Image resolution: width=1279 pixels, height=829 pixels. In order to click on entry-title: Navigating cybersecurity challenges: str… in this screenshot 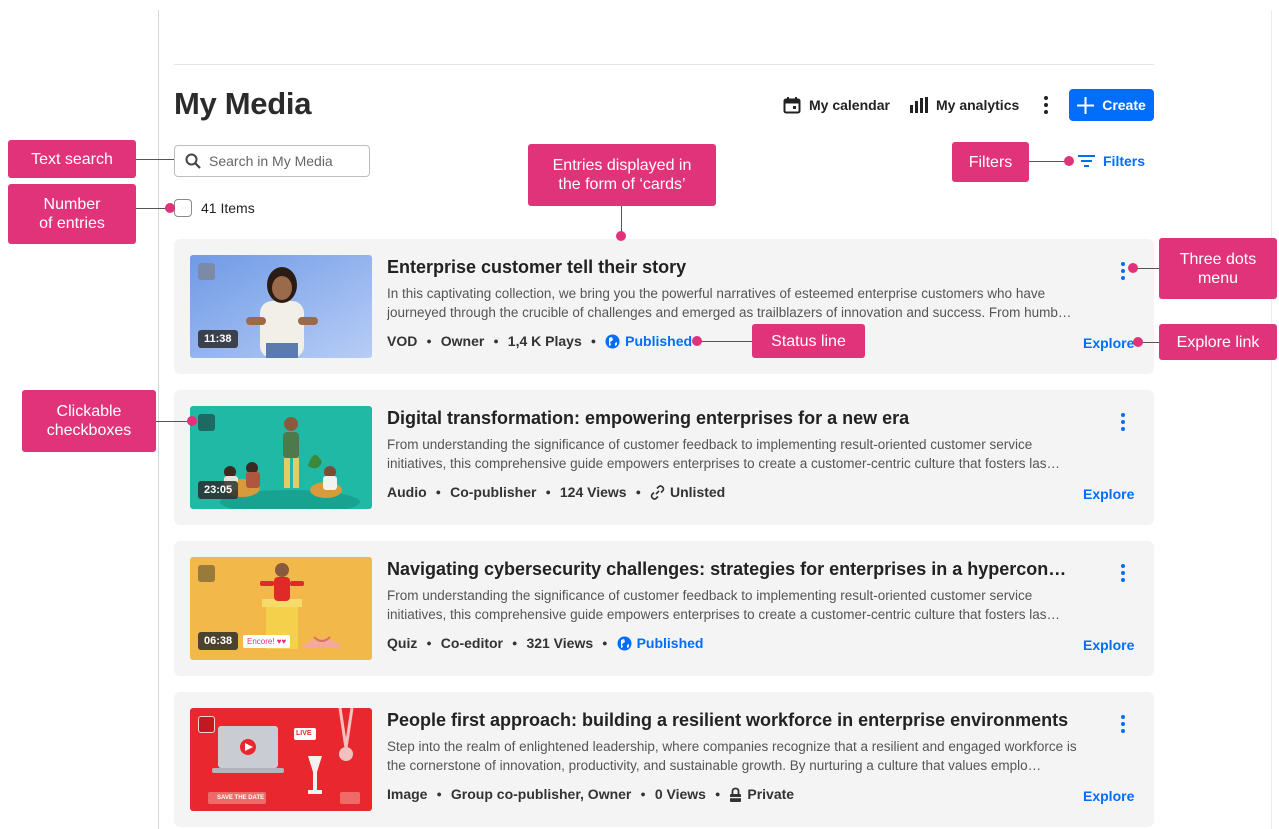, I will do `click(732, 569)`.